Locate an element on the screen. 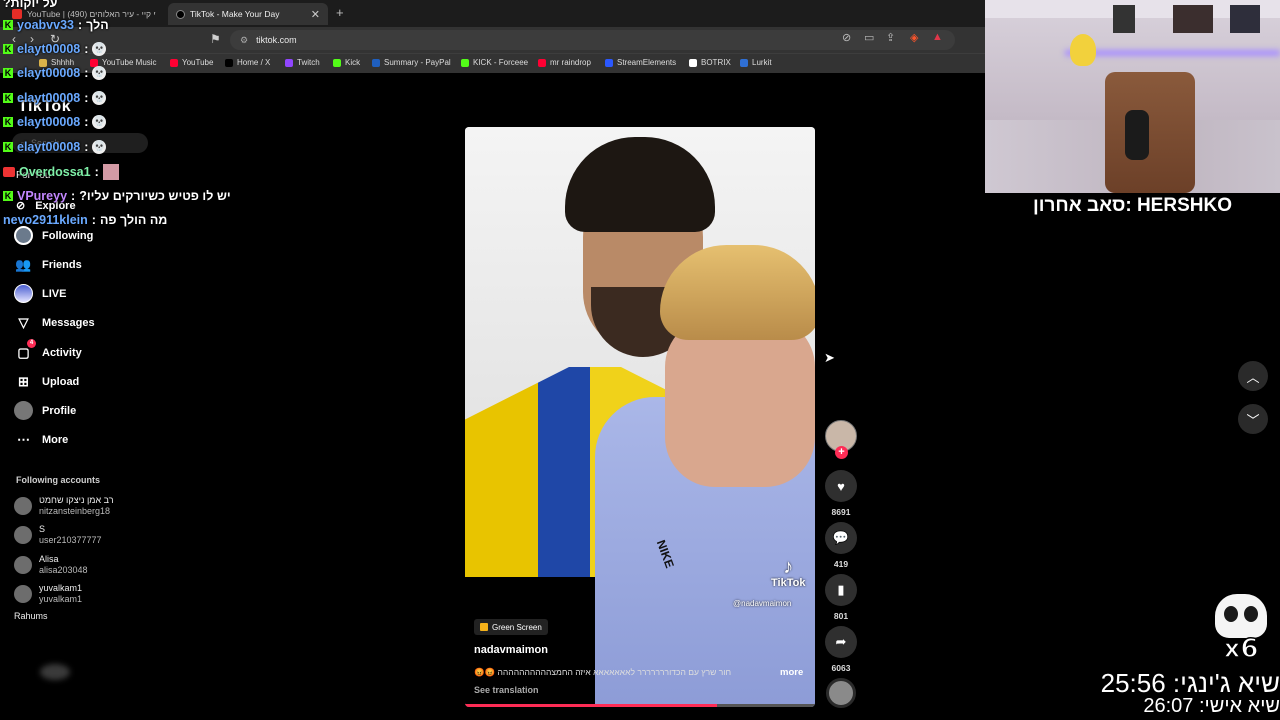  bookmark-3: Home / X is located at coordinates (247, 62).